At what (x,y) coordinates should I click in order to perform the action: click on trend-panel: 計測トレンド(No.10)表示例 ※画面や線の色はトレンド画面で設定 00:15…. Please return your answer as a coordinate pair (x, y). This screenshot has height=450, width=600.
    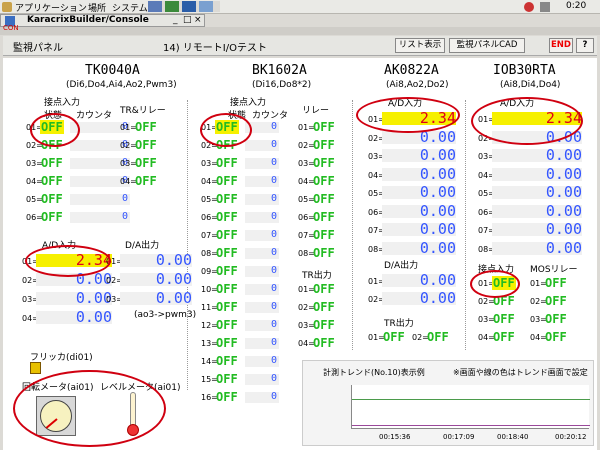
    Looking at the image, I should click on (448, 403).